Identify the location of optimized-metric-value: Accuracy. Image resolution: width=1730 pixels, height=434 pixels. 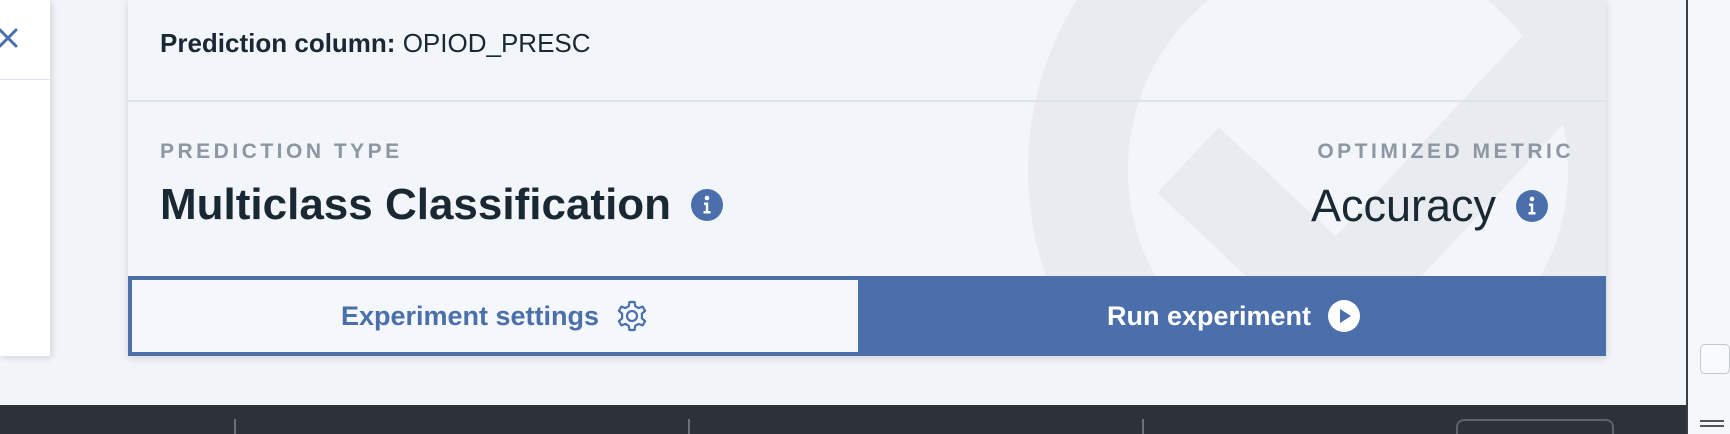
(1403, 205).